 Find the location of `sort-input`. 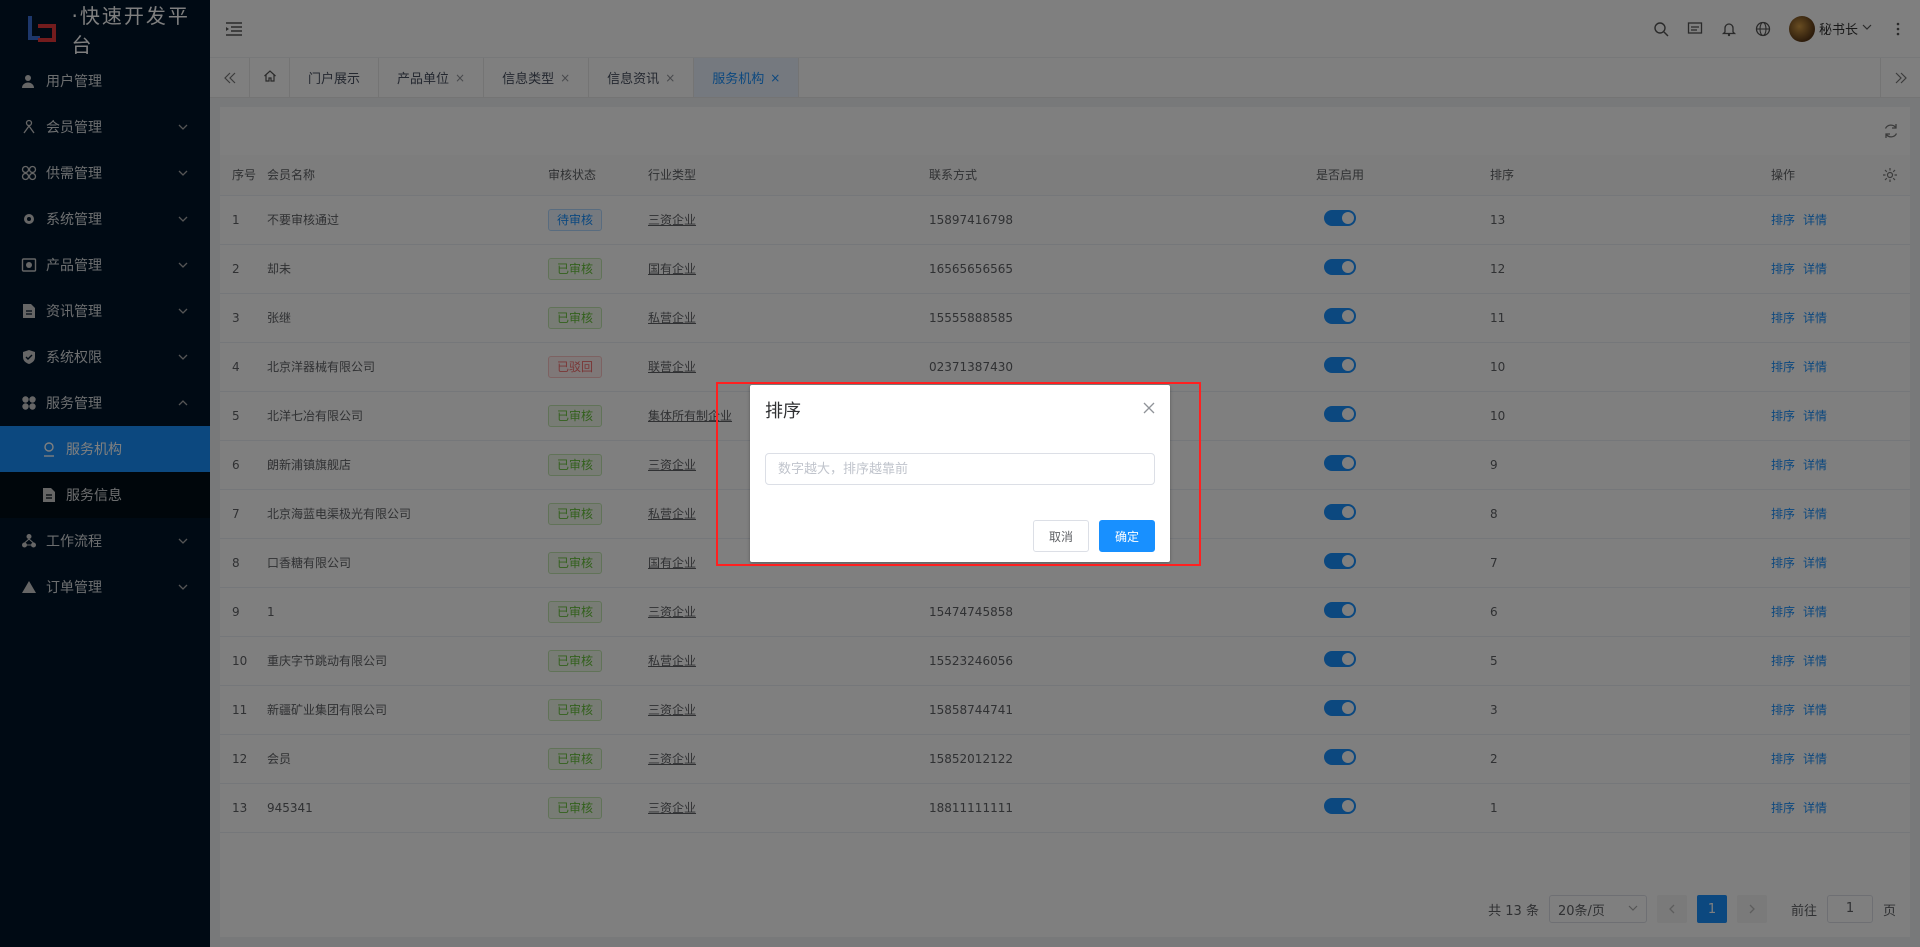

sort-input is located at coordinates (960, 469).